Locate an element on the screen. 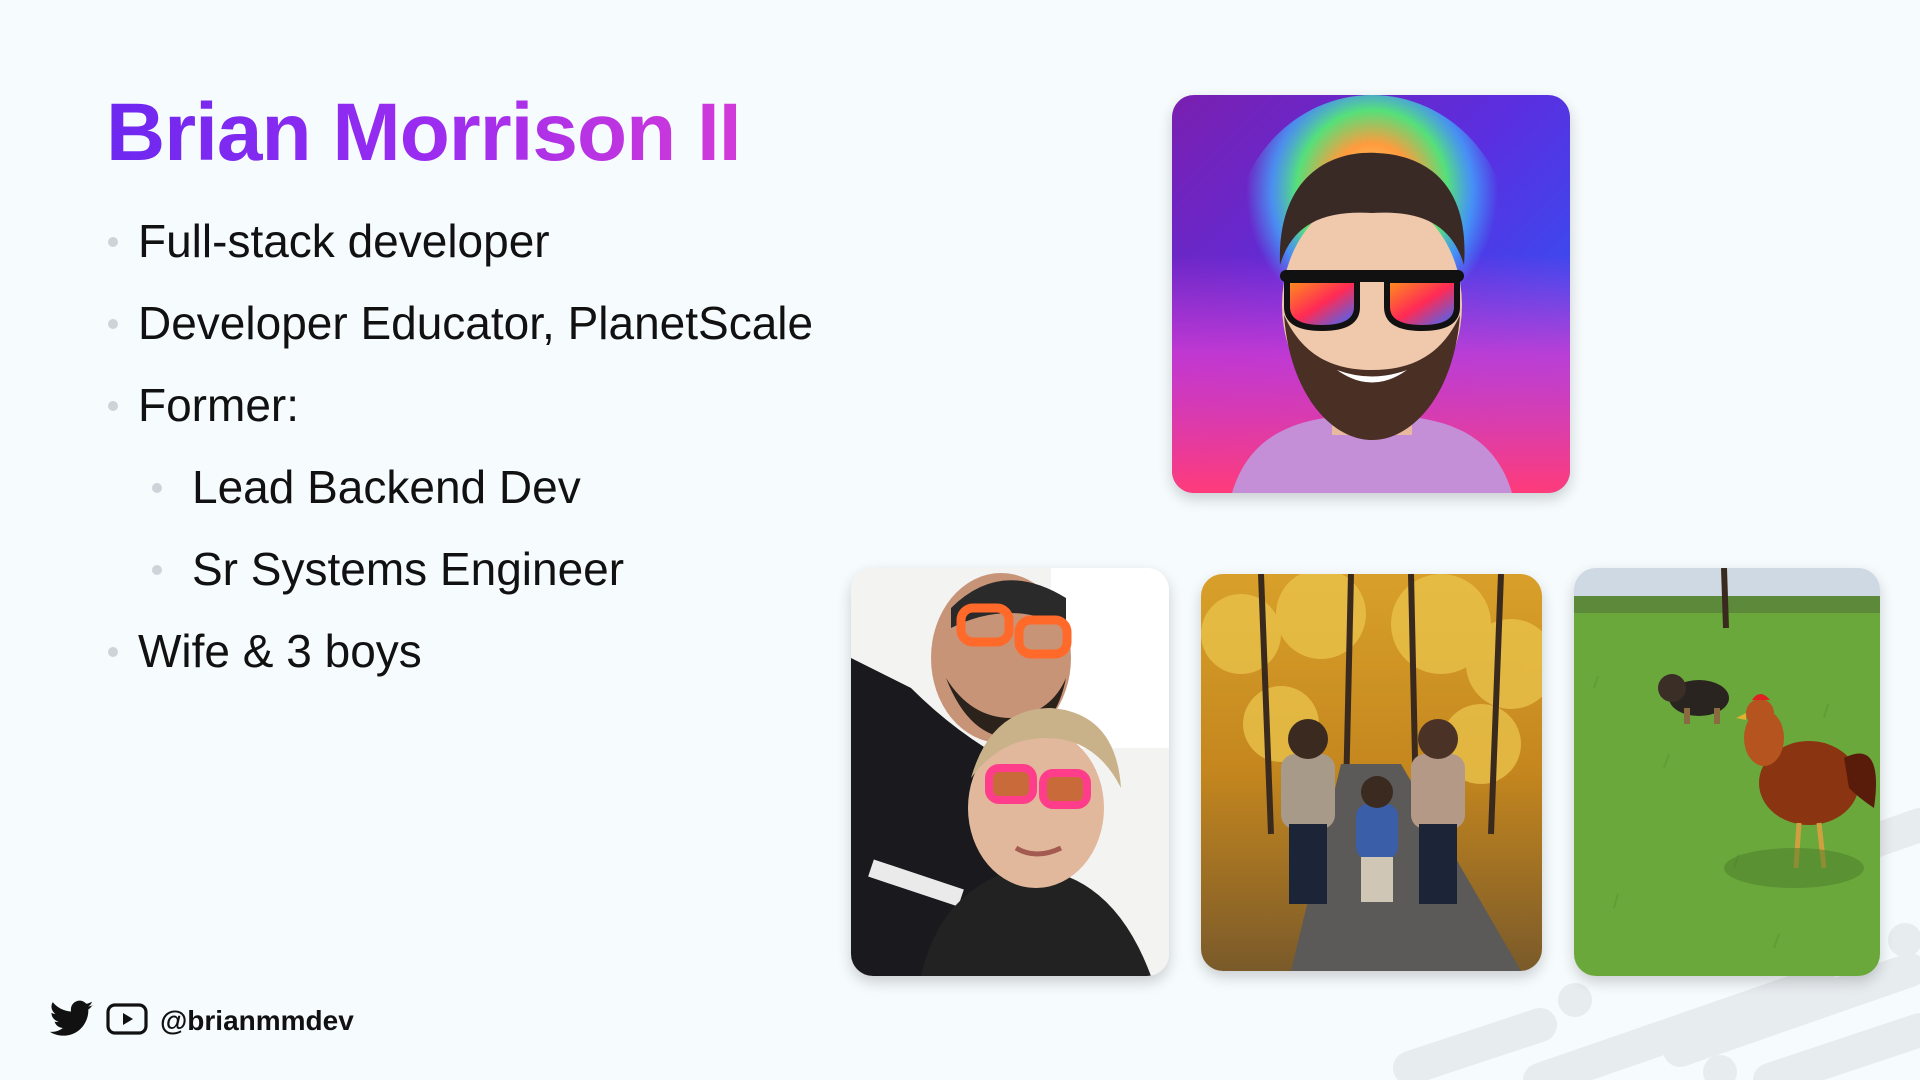 This screenshot has width=1920, height=1080. bullet-item: Wife & 3 boys is located at coordinates (459, 651).